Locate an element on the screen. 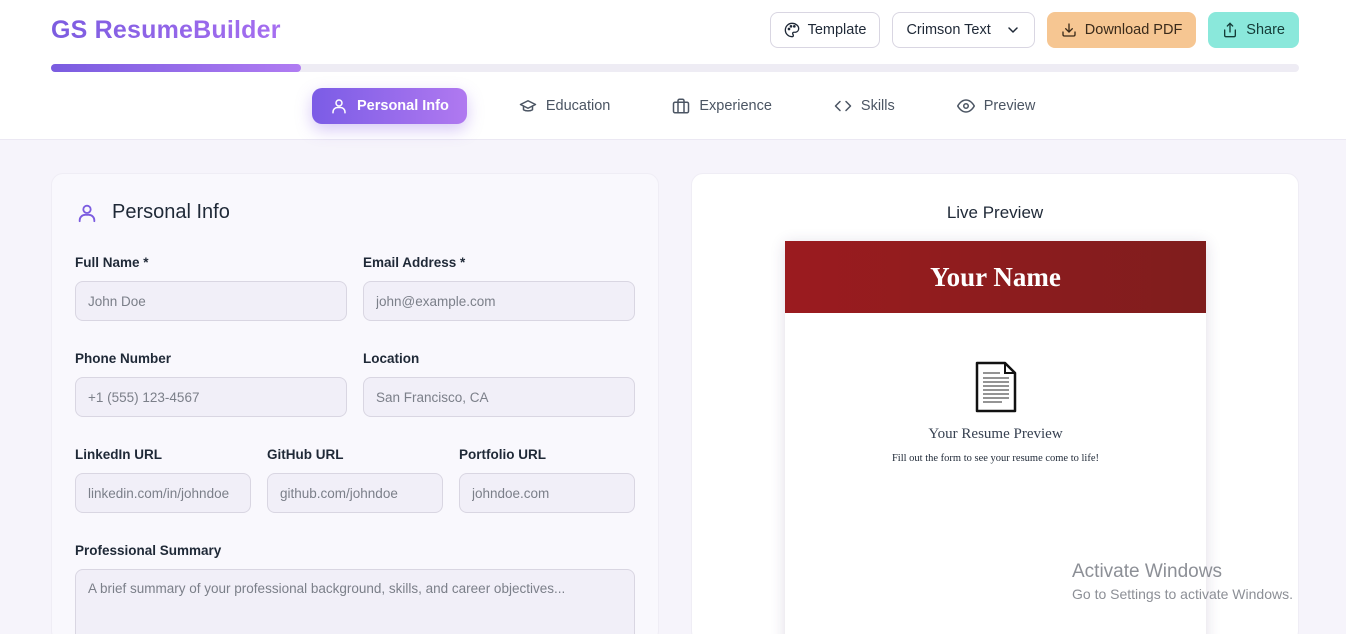  linkedin-label: LinkedIn URL is located at coordinates (118, 454).